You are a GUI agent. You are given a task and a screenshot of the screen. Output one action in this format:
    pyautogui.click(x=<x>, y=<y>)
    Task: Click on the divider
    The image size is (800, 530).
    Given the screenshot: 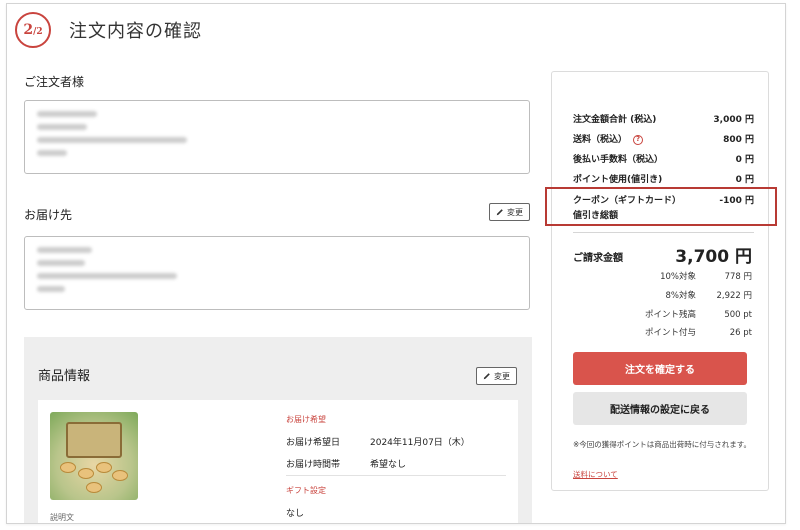 What is the action you would take?
    pyautogui.click(x=396, y=475)
    